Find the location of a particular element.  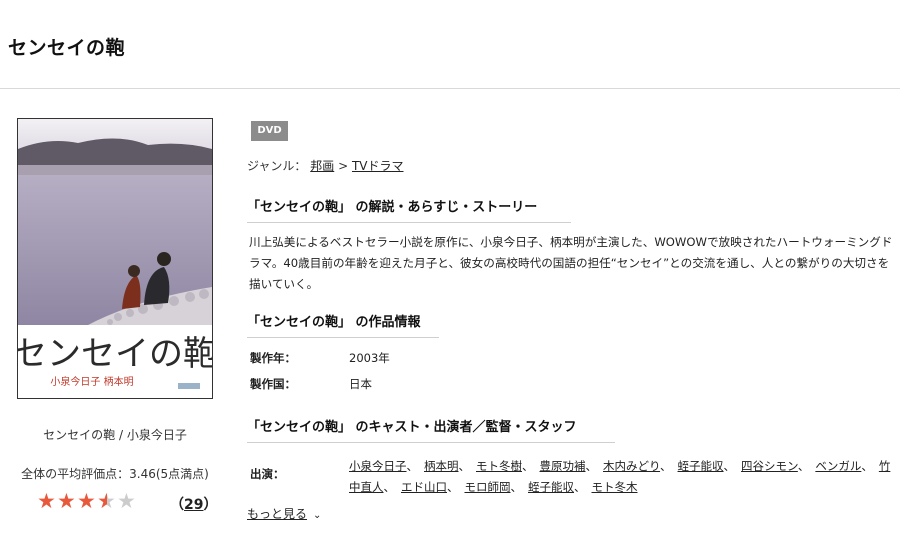

story-heading: 「センセイの鞄」 の解説・あらすじ・ストーリー is located at coordinates (409, 209).